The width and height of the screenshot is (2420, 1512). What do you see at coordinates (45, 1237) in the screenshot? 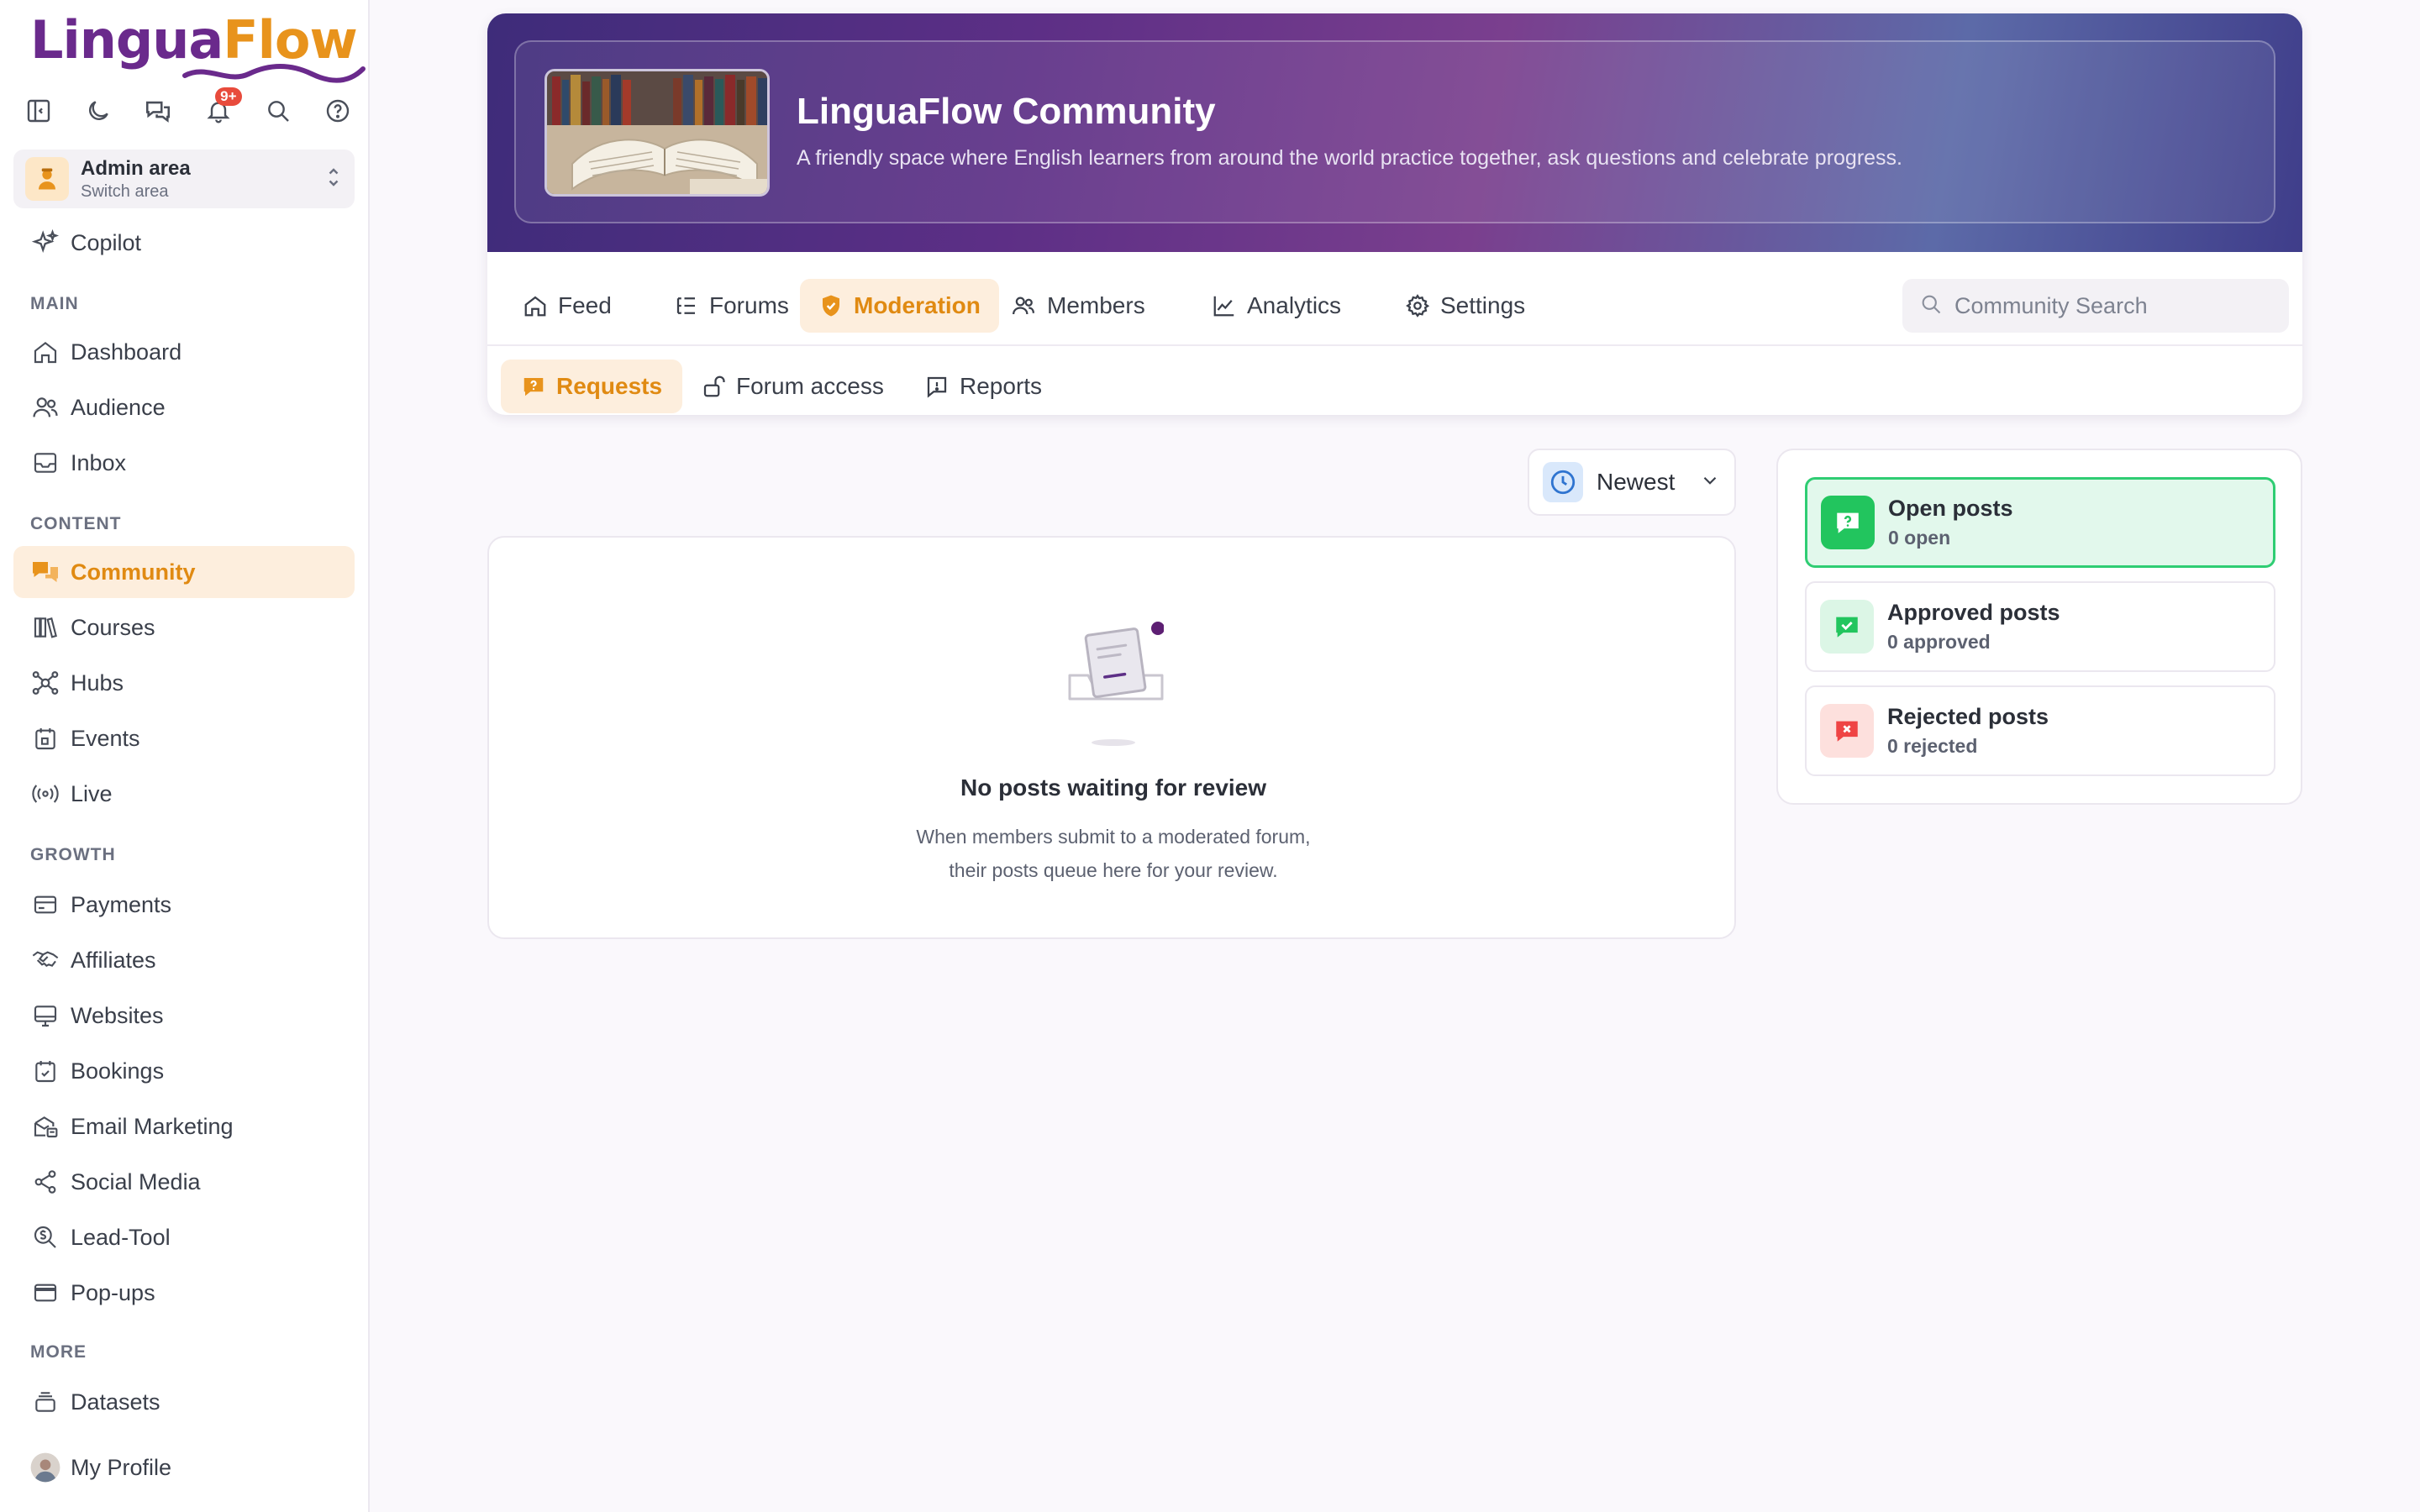
I see `lead-magnifier-icon` at bounding box center [45, 1237].